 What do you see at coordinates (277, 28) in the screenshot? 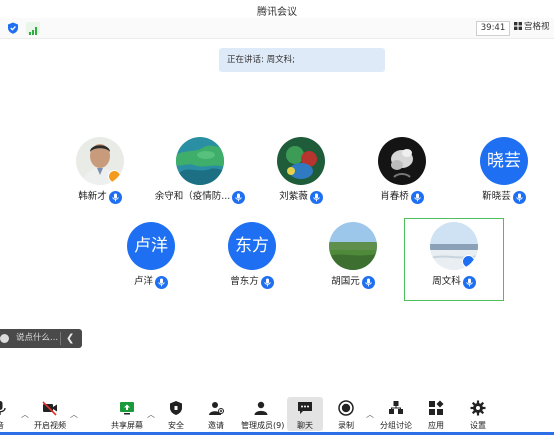
I see `status-strip: 39:41 宫格视` at bounding box center [277, 28].